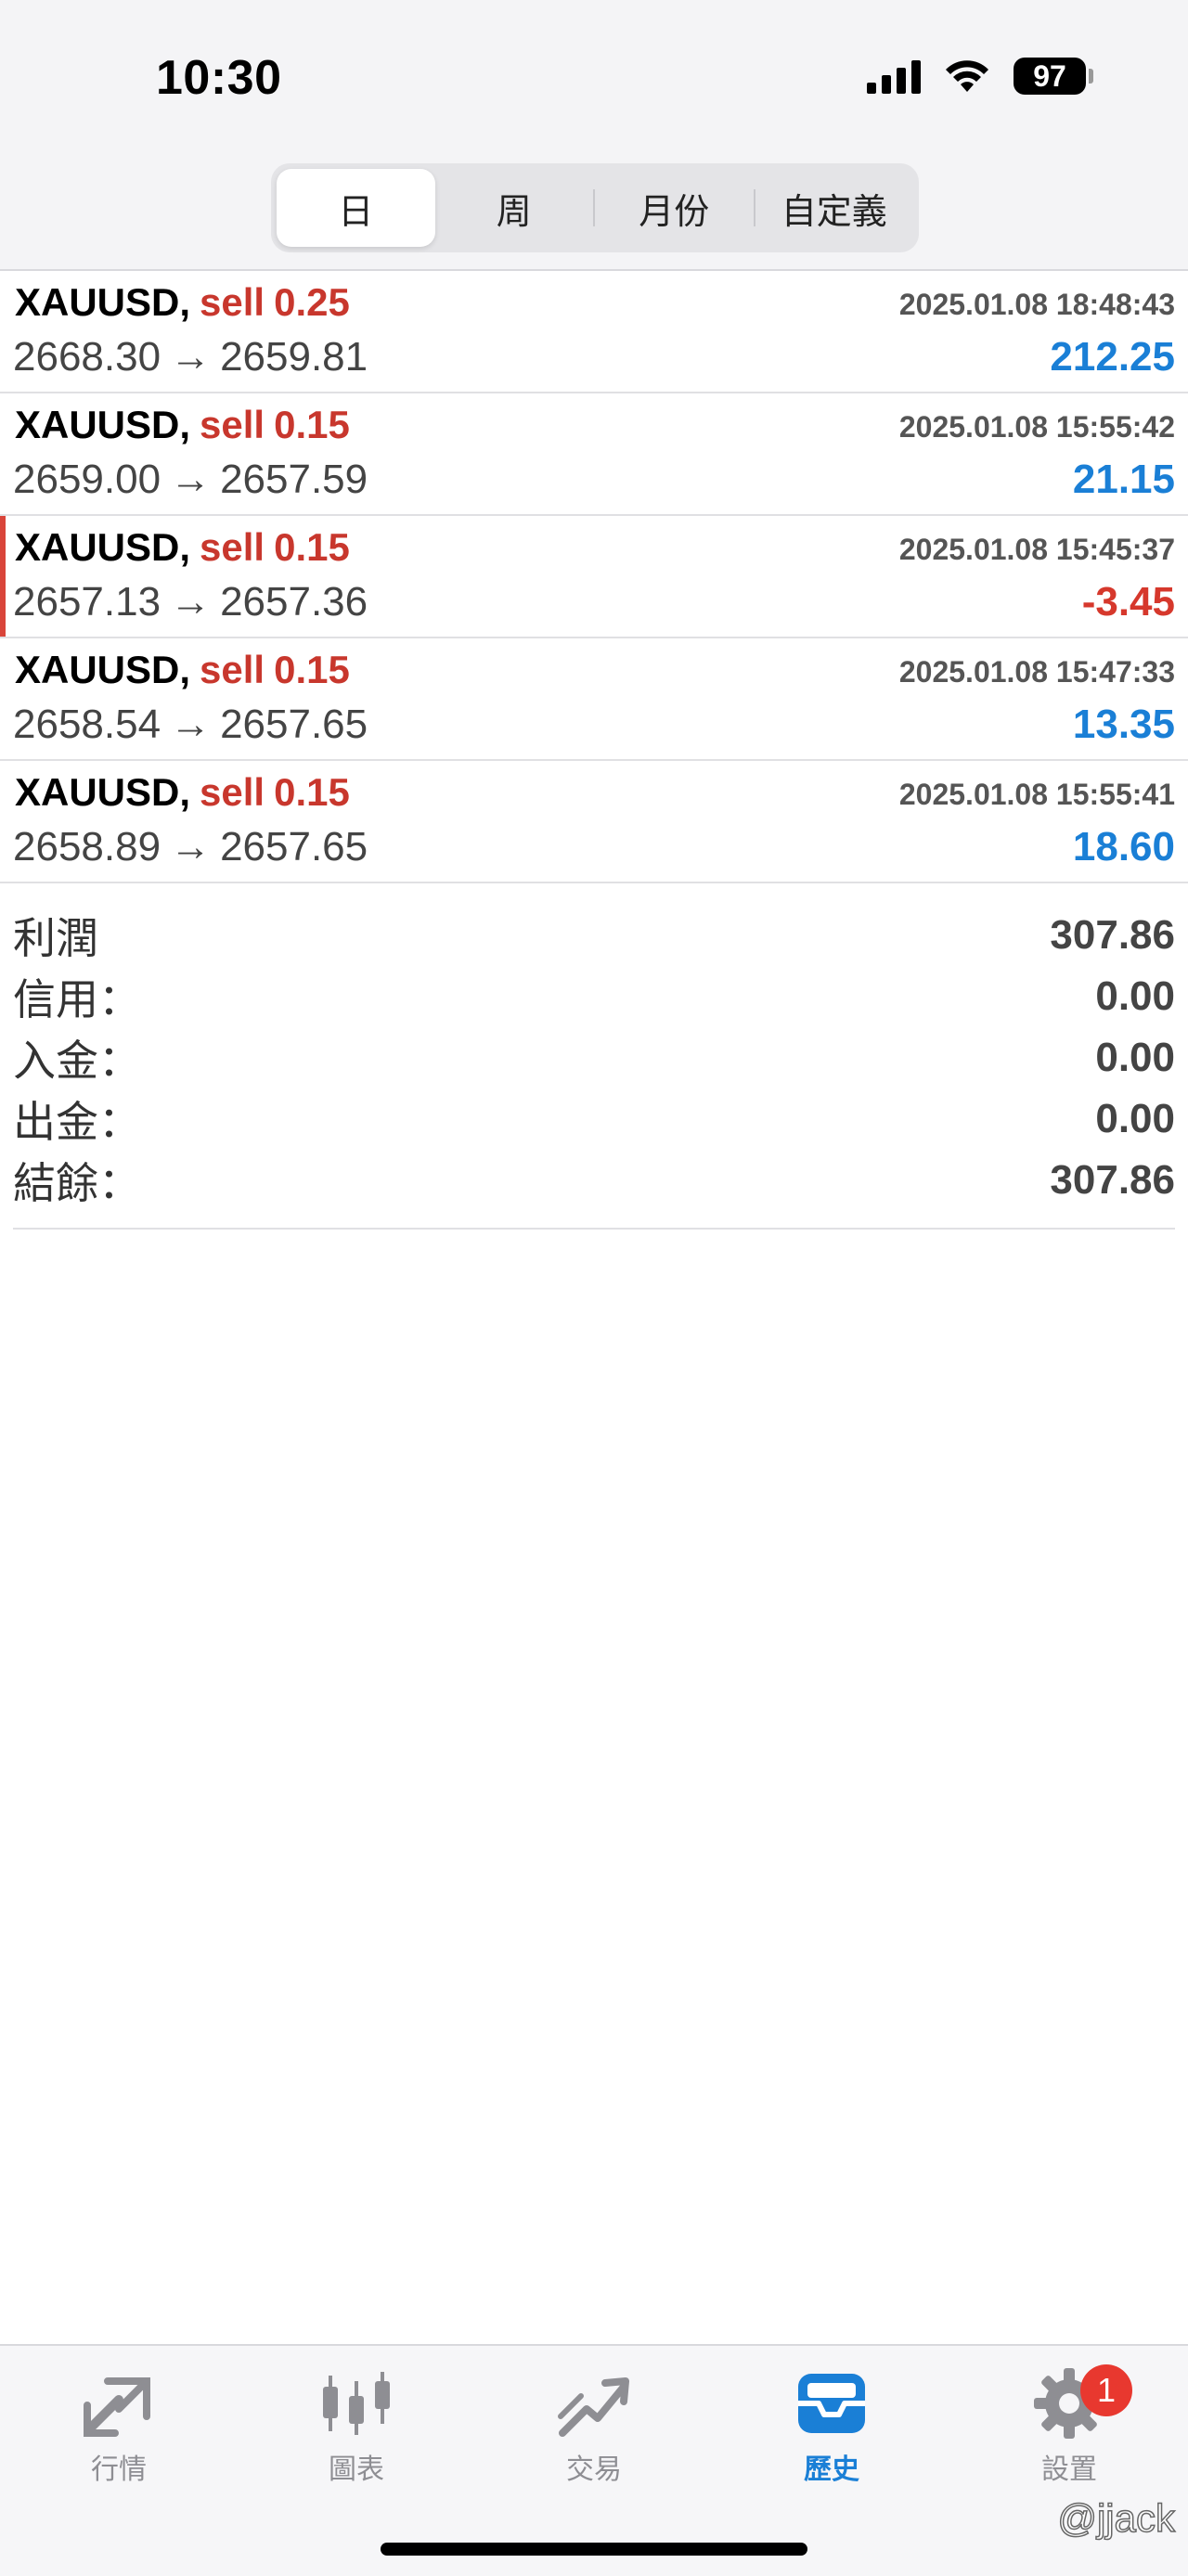 Image resolution: width=1188 pixels, height=2576 pixels. What do you see at coordinates (834, 208) in the screenshot?
I see `period-tab-custom: 自定義` at bounding box center [834, 208].